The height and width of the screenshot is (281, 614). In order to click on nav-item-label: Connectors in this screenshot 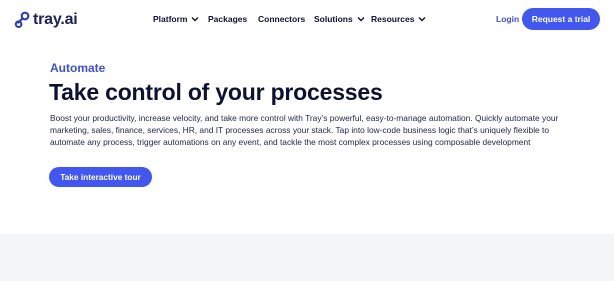, I will do `click(282, 19)`.